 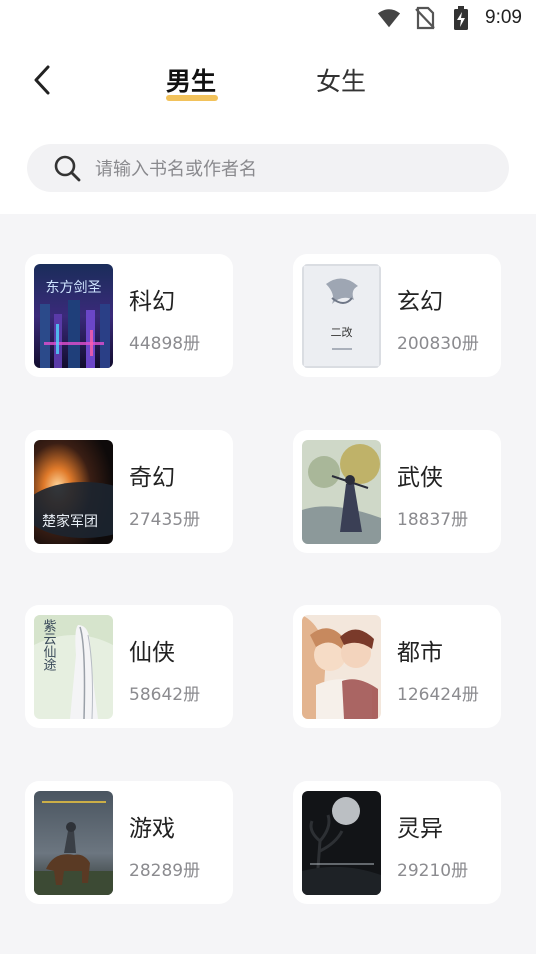 I want to click on tab-female: 女生, so click(x=341, y=80).